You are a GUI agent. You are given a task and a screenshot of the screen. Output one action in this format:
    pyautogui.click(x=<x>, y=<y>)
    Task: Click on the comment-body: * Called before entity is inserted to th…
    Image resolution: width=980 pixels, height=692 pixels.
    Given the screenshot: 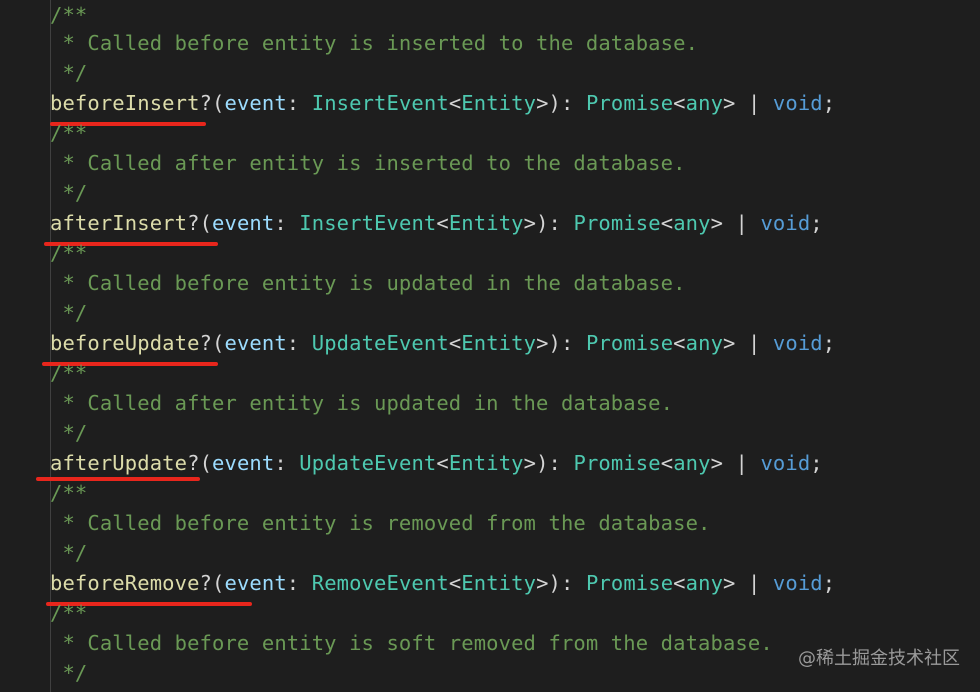 What is the action you would take?
    pyautogui.click(x=374, y=43)
    